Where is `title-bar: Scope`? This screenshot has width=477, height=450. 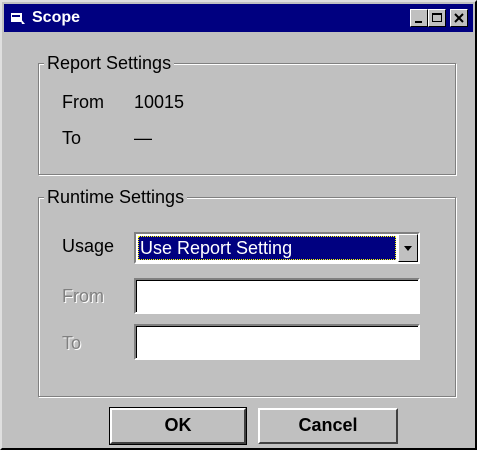
title-bar: Scope is located at coordinates (238, 18).